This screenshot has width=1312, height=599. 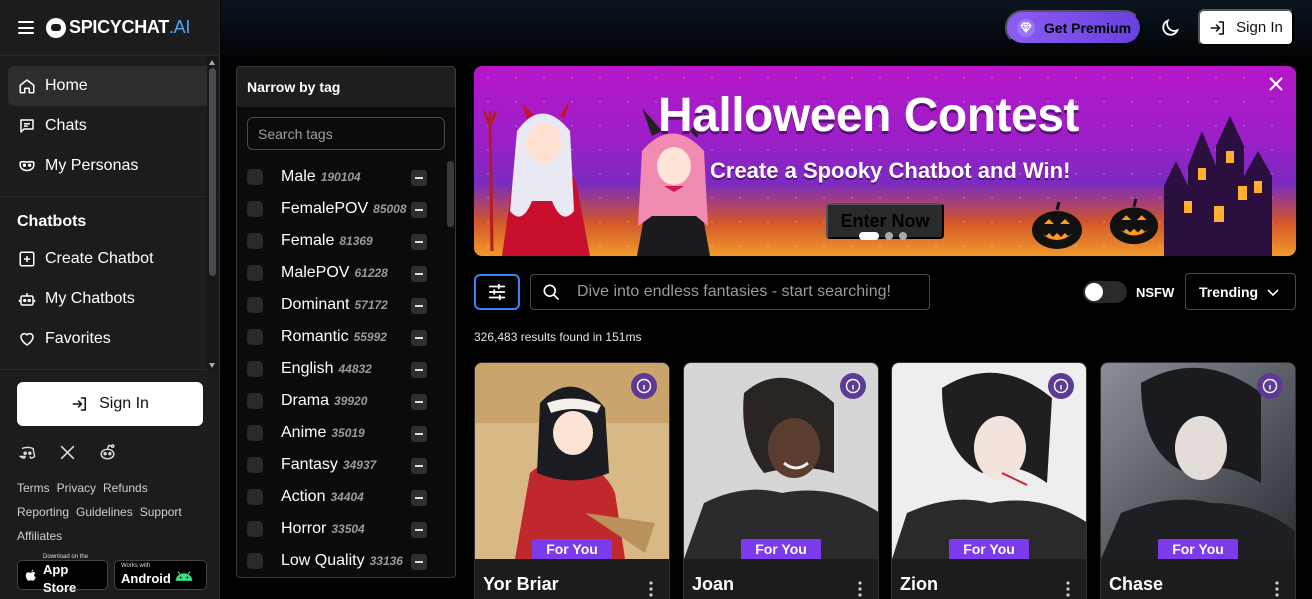 I want to click on nsfw-toggle, so click(x=1105, y=292).